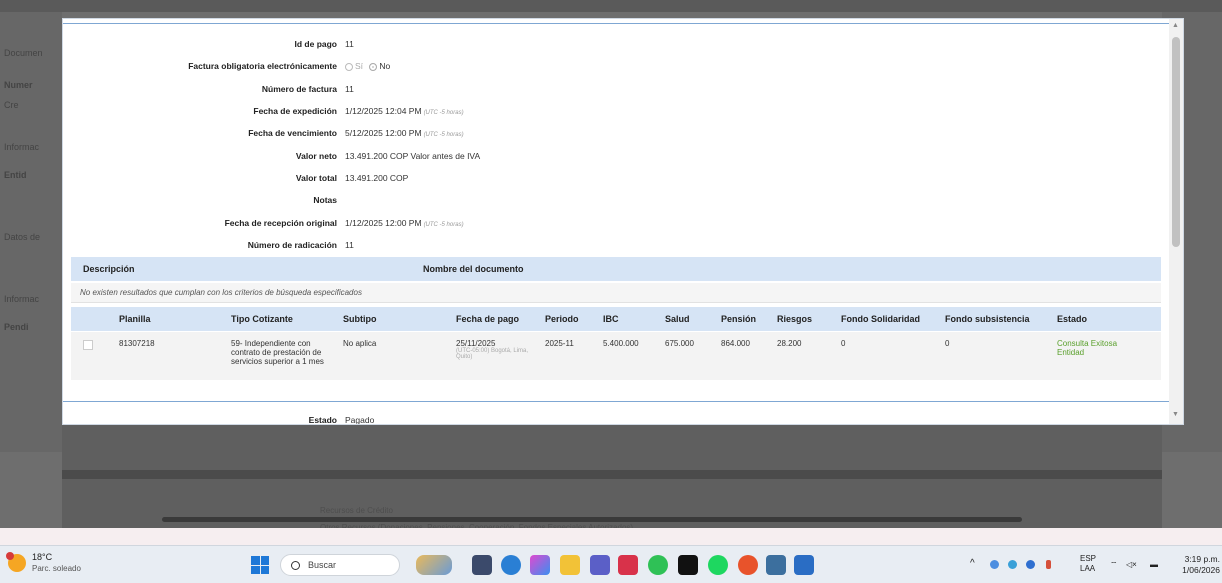 The image size is (1222, 583). I want to click on field-value: 1/12/2025 12:00 PM (UTC -5 horas), so click(404, 223).